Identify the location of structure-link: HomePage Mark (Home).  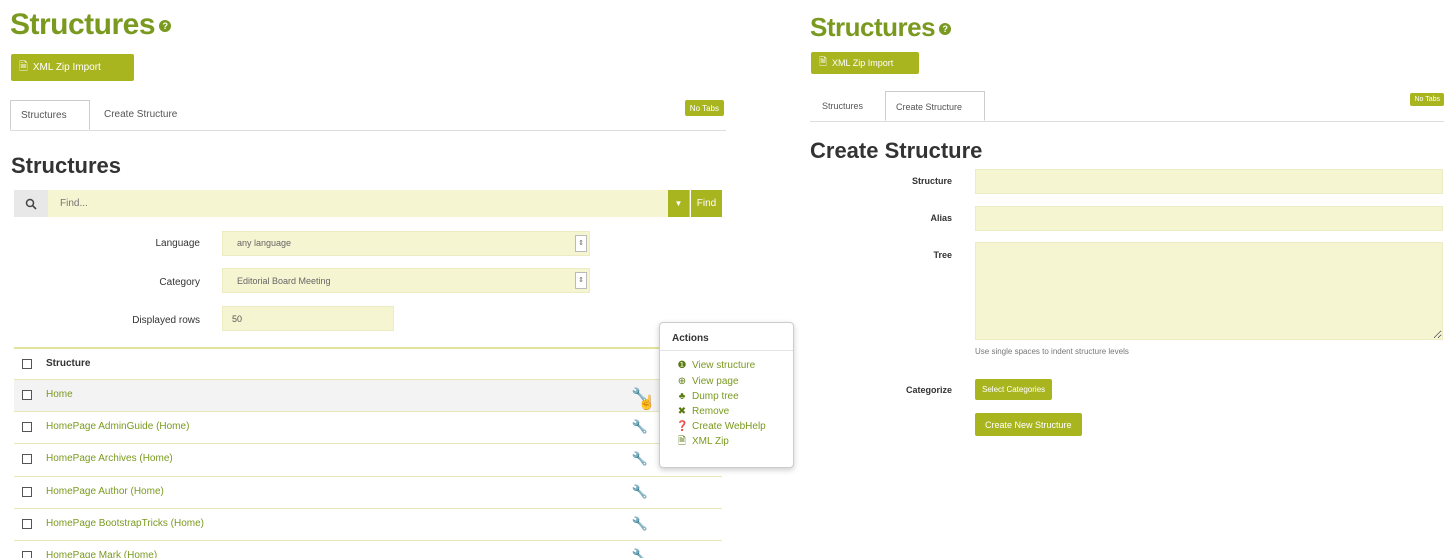
(101, 554).